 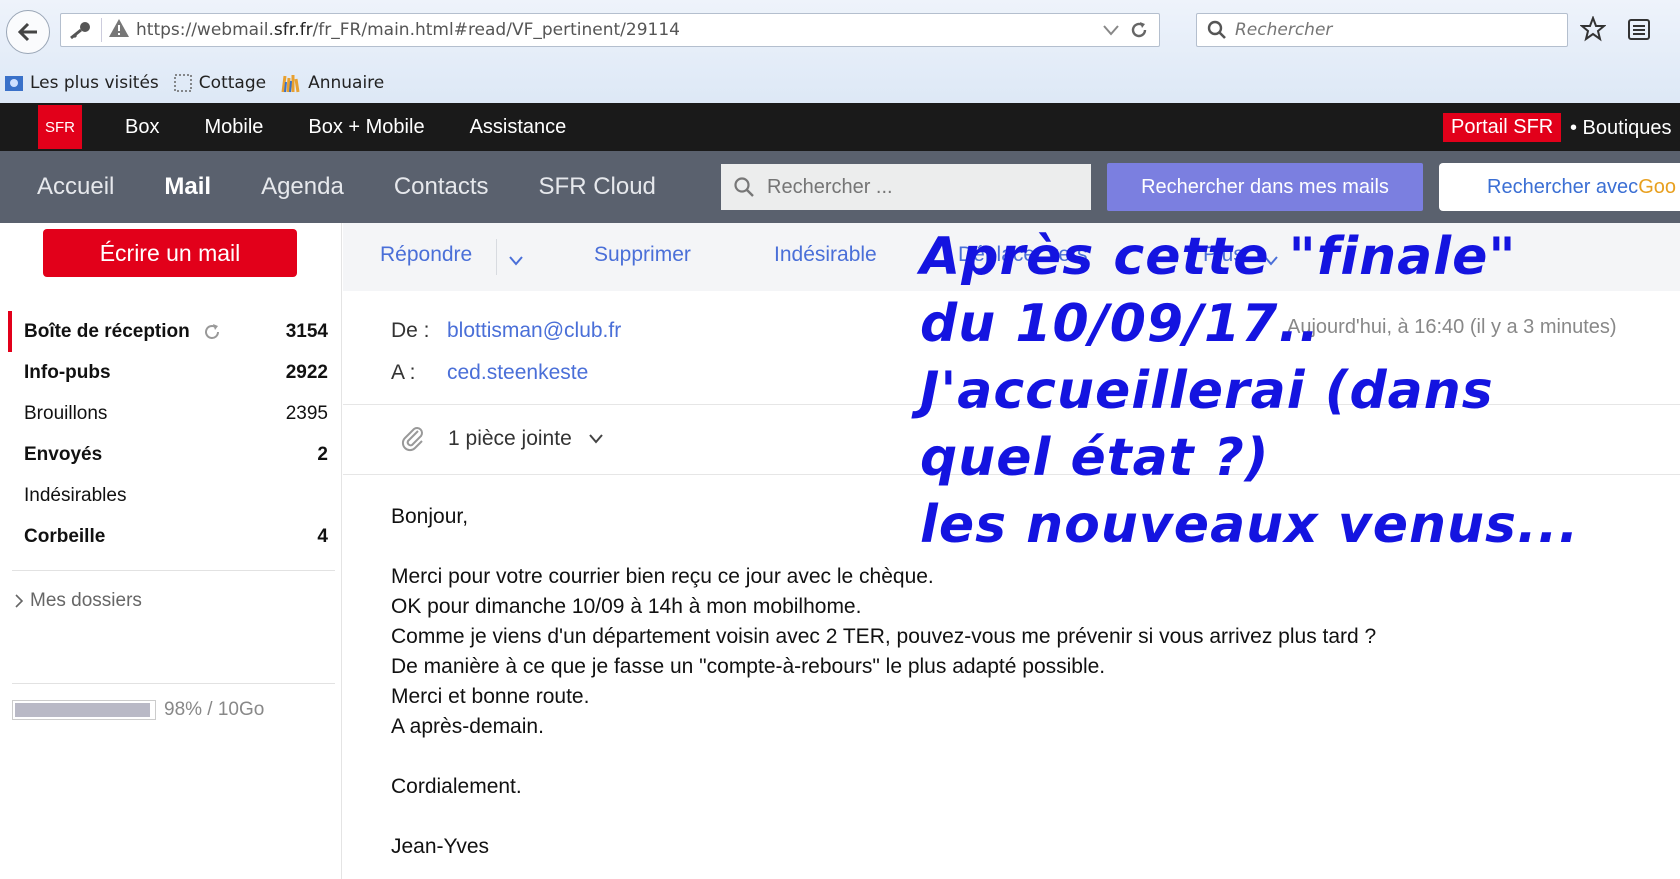 I want to click on to-row: A : ced.steenkeste, so click(x=506, y=373).